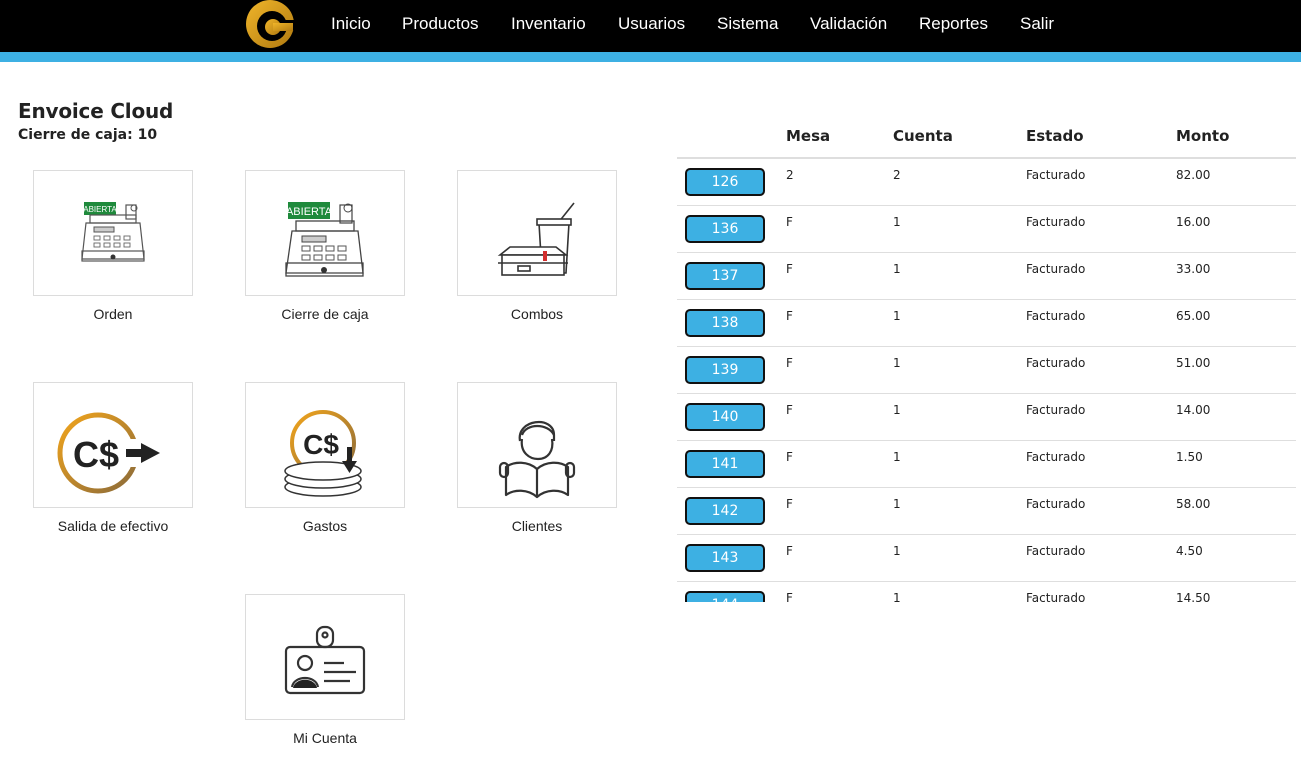 The width and height of the screenshot is (1301, 769). Describe the element at coordinates (986, 182) in the screenshot. I see `table-row: 126 2 2 Facturado 82.00` at that location.